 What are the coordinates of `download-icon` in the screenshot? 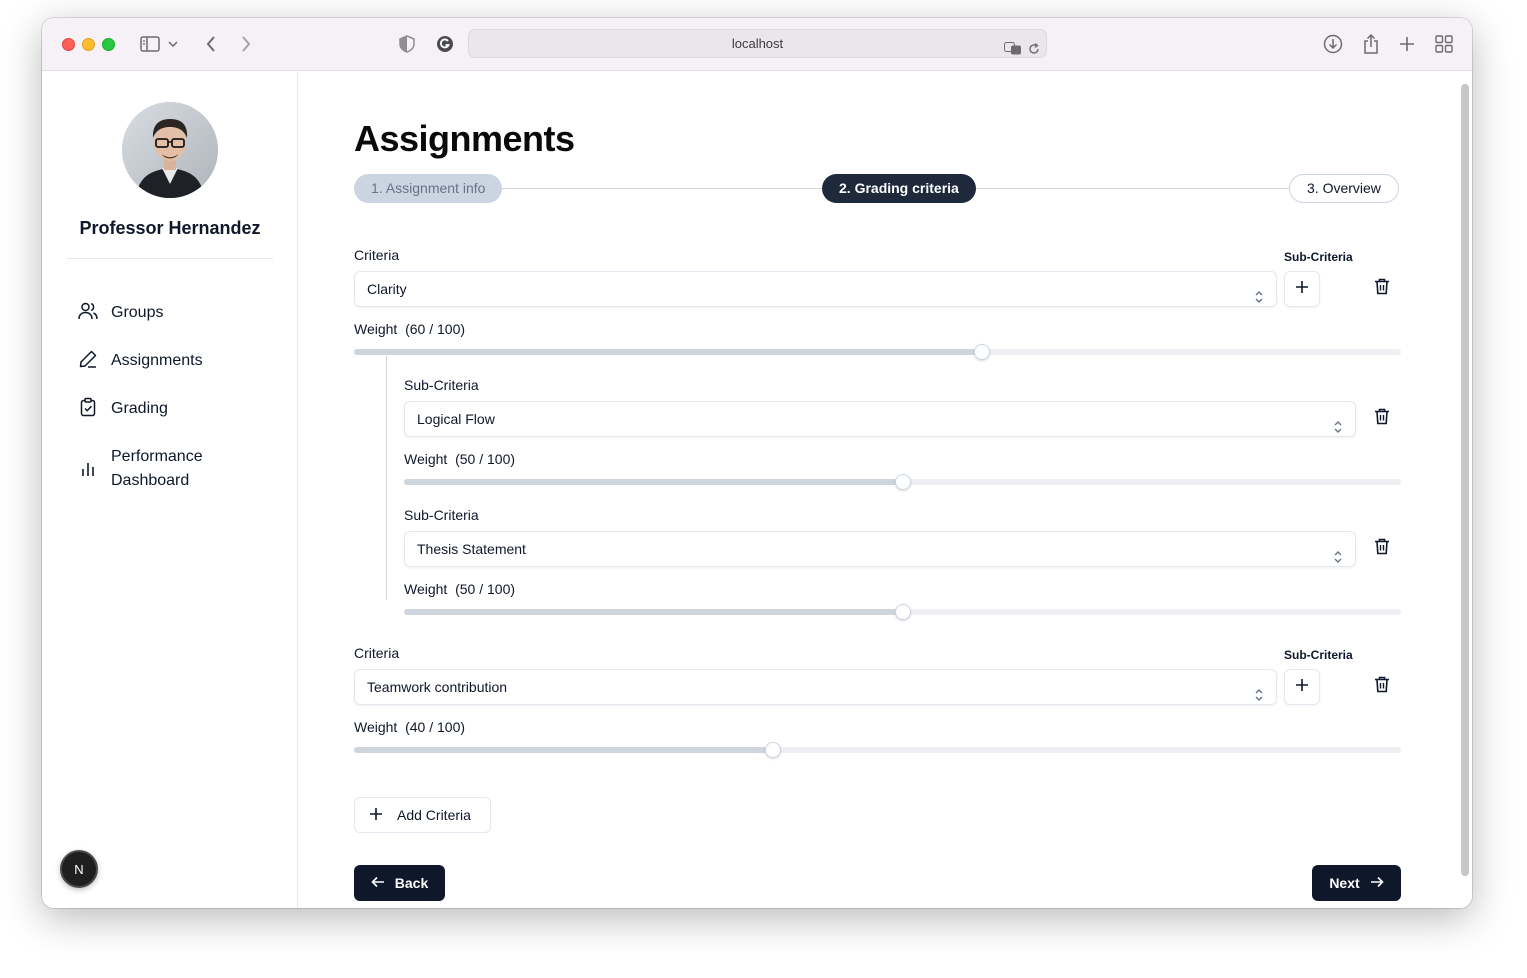 It's located at (1333, 44).